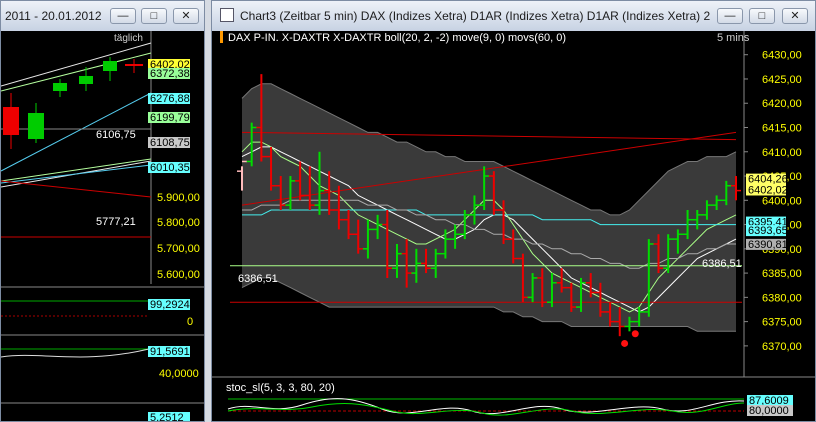 This screenshot has width=816, height=422. I want to click on left-period-label: täglich, so click(128, 38).